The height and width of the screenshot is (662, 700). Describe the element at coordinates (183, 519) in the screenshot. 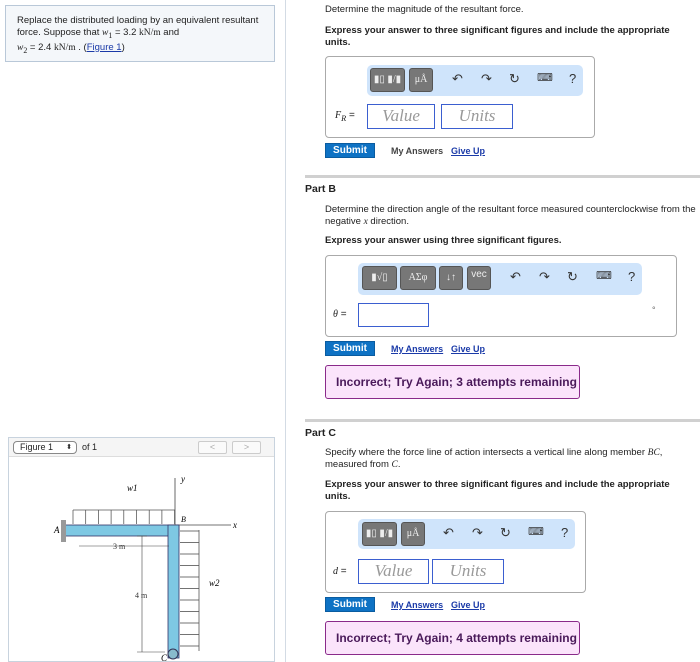

I see `label-b: B` at that location.